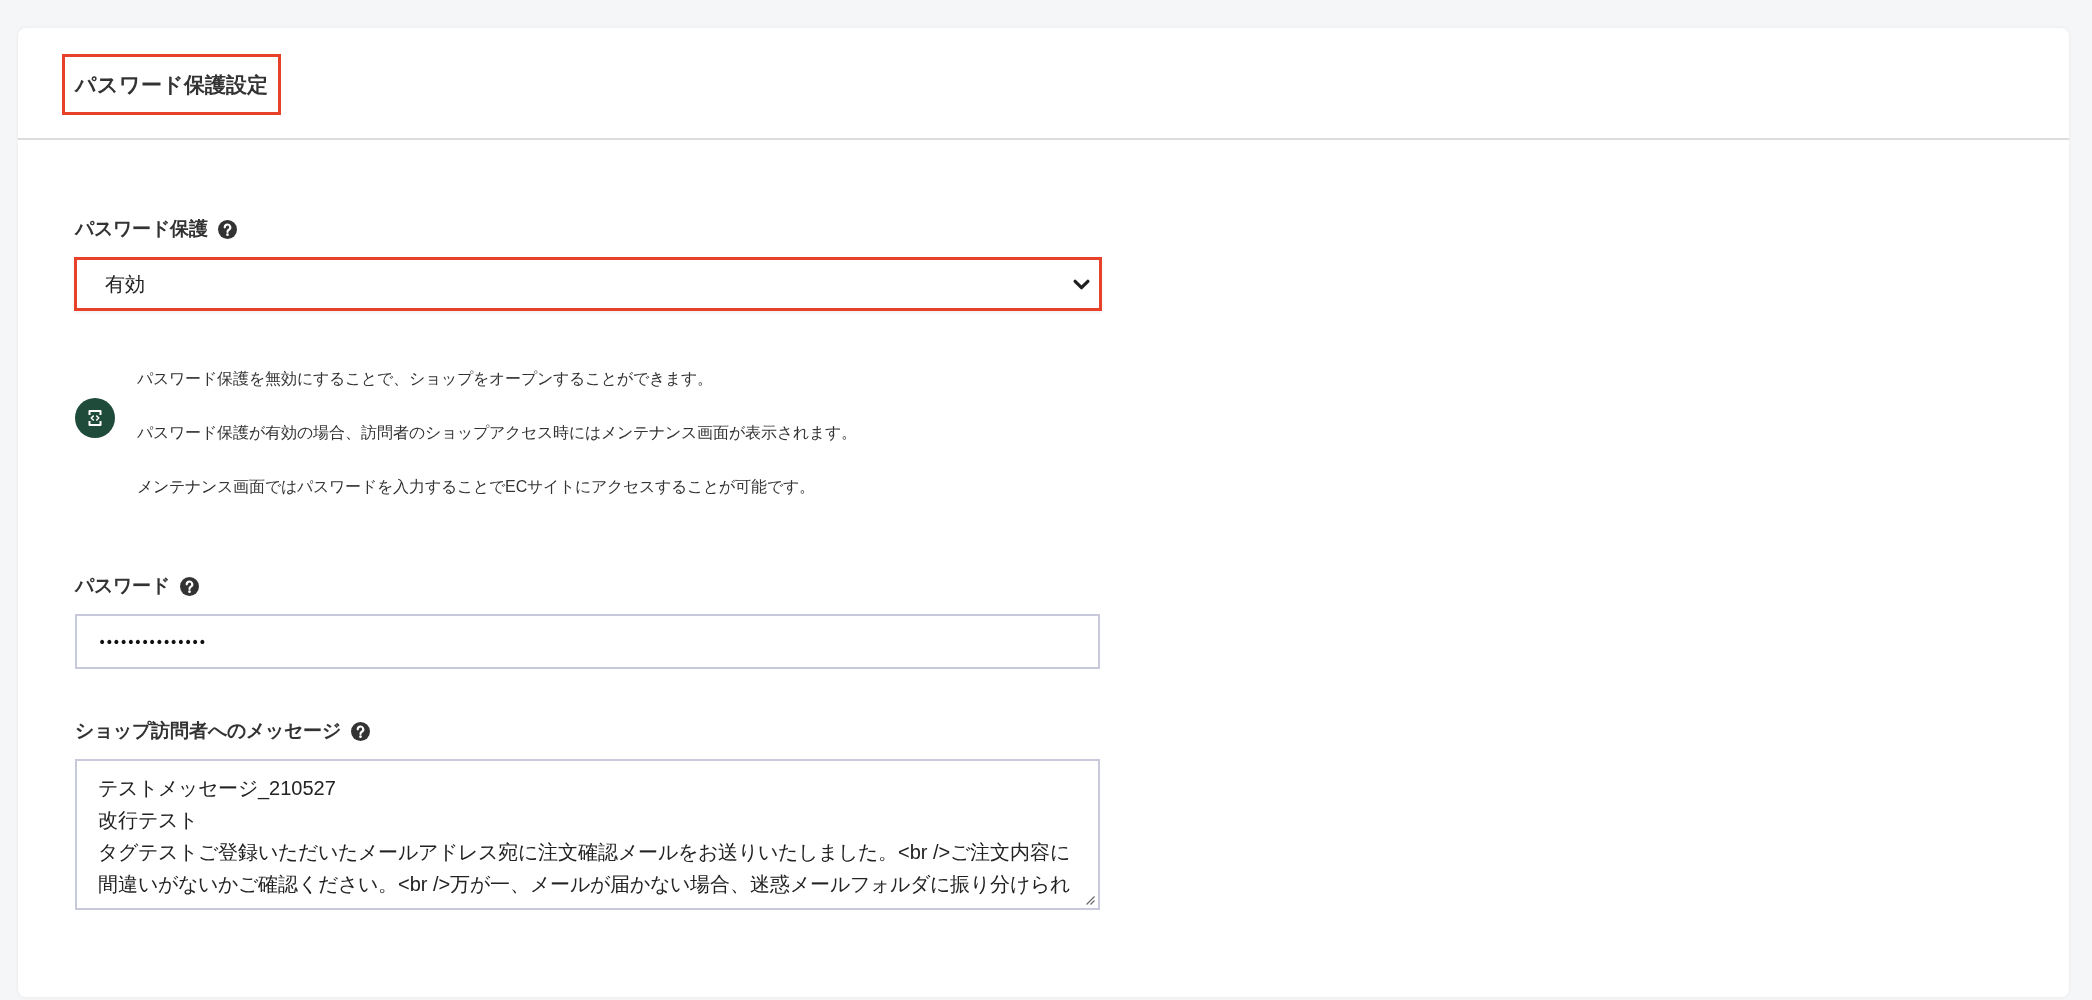  What do you see at coordinates (171, 84) in the screenshot?
I see `panel-title: パスワード保護設定` at bounding box center [171, 84].